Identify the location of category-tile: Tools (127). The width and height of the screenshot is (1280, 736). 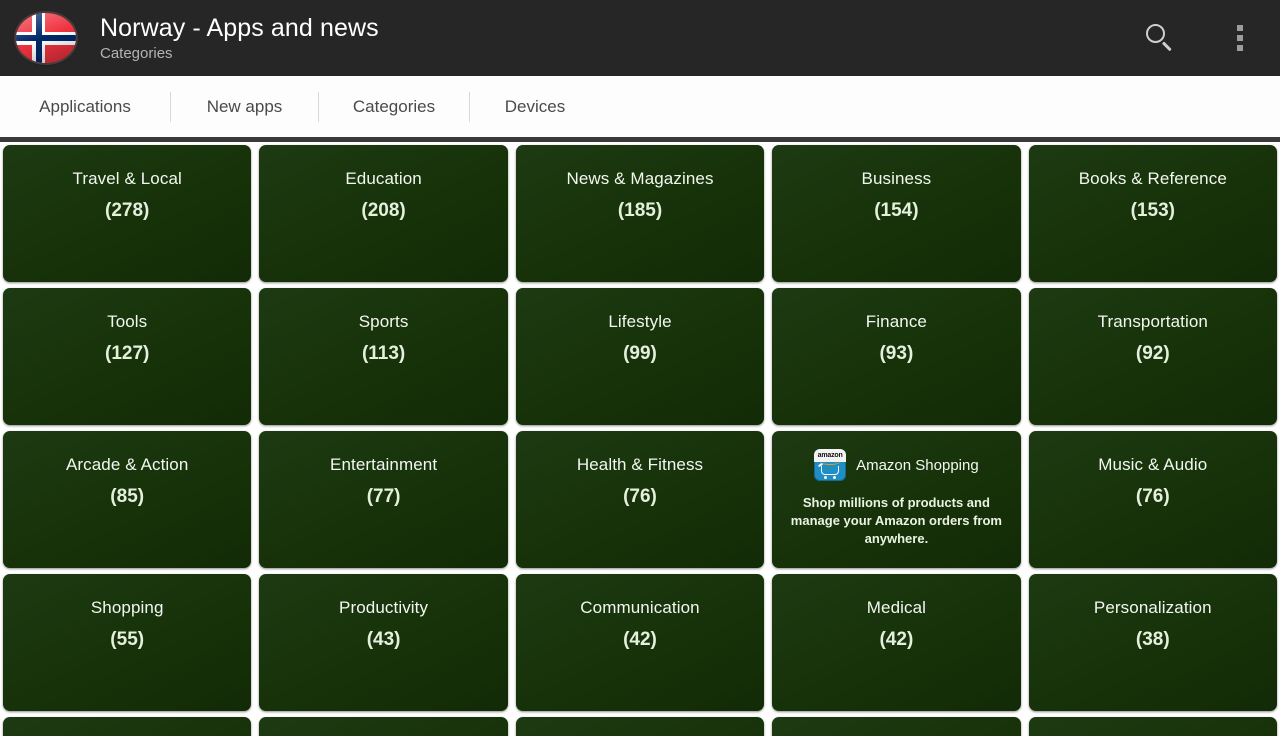
(127, 356).